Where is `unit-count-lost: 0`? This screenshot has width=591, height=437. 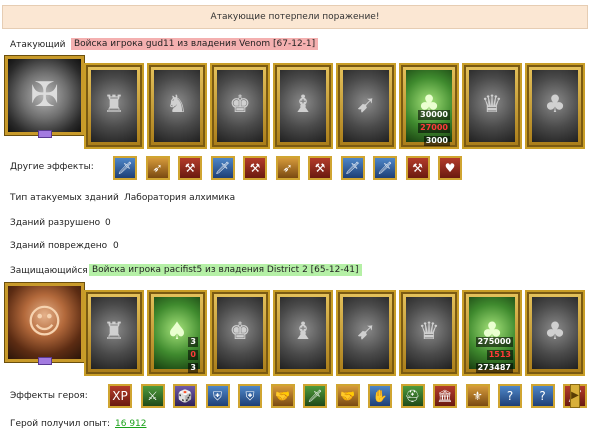 unit-count-lost: 0 is located at coordinates (193, 355).